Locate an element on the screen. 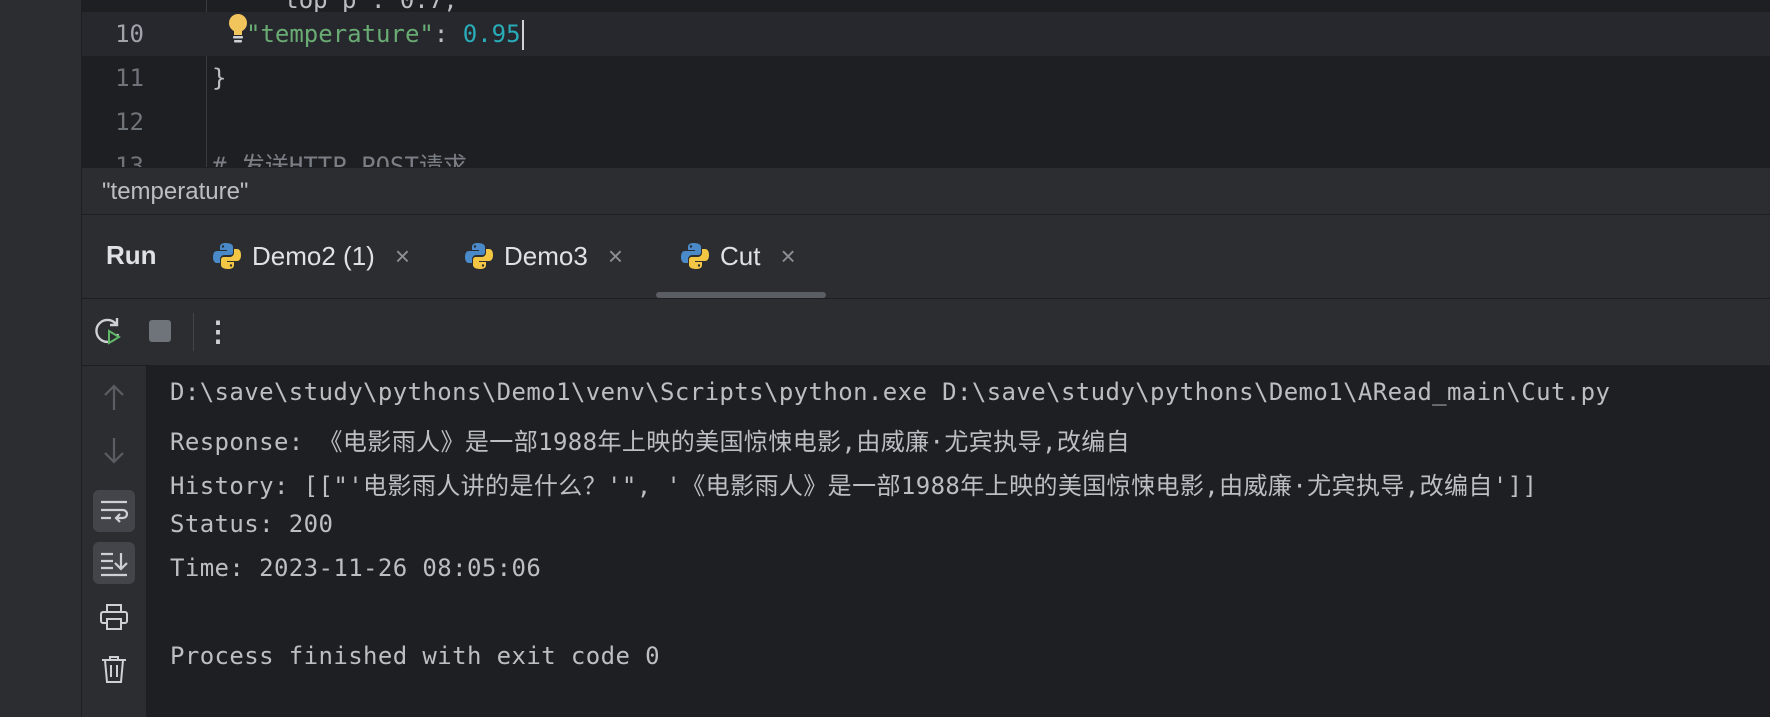 The width and height of the screenshot is (1770, 717). console-line: Process finished with exit code 0 is located at coordinates (415, 656).